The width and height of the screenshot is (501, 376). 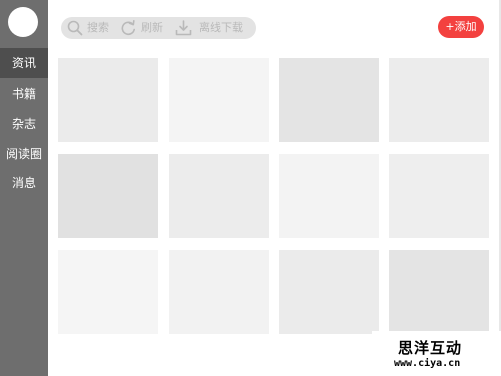 I want to click on offline-download-button: 离线下载, so click(x=214, y=28).